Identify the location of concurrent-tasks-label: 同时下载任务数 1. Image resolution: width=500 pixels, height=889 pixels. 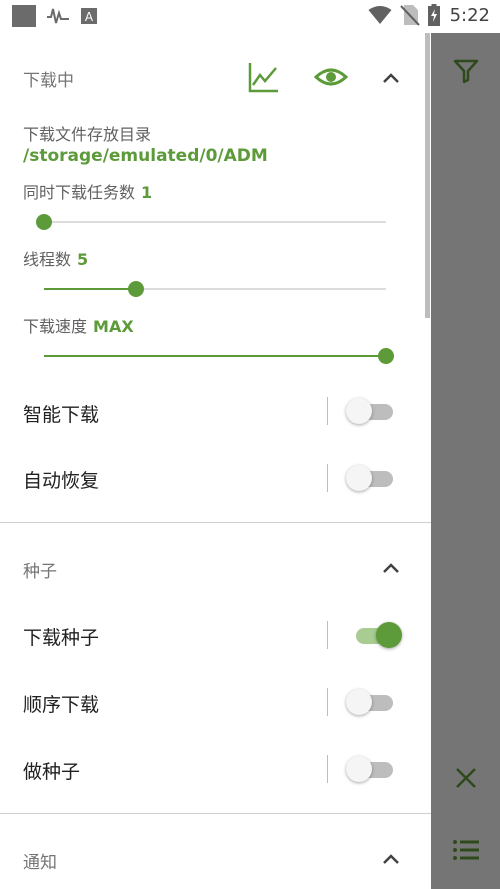
(87, 191).